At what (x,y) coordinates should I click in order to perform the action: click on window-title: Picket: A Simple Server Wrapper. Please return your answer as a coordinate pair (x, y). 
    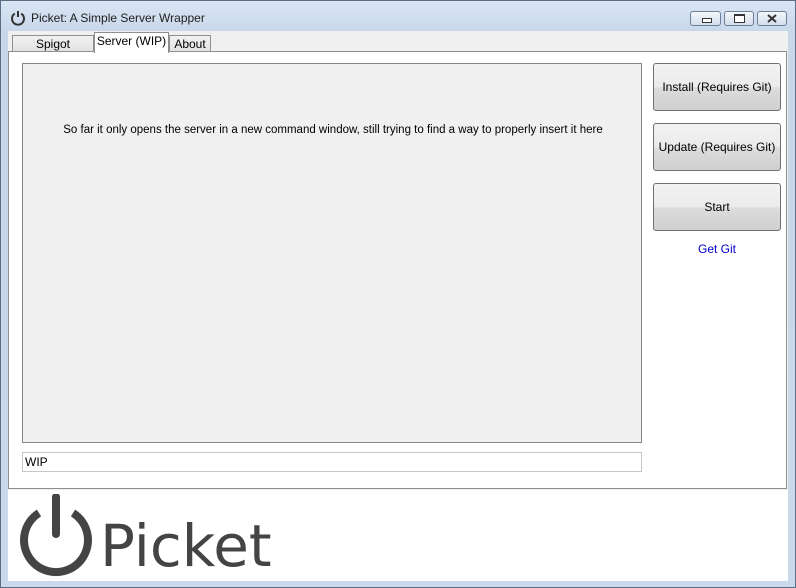
    Looking at the image, I should click on (118, 18).